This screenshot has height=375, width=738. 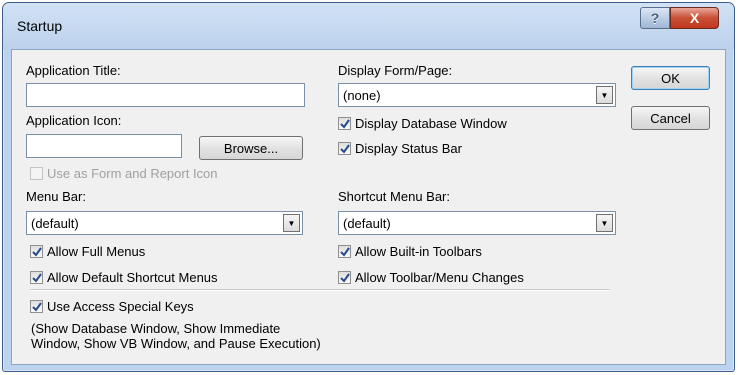 I want to click on allow-full-menus-checkbox: Allow Full Menus, so click(x=87, y=251).